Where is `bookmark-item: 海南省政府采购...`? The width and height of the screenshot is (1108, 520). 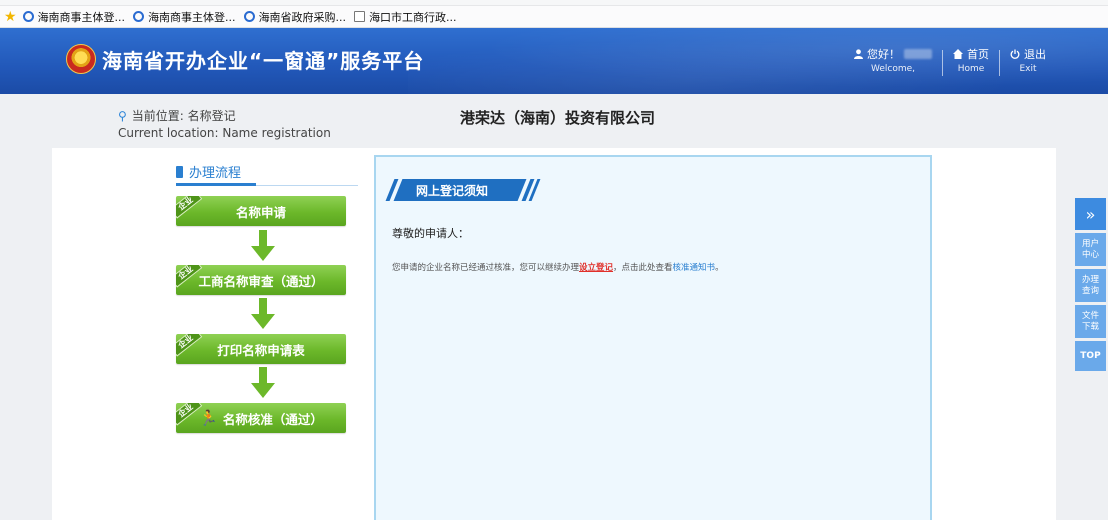 bookmark-item: 海南省政府采购... is located at coordinates (295, 17).